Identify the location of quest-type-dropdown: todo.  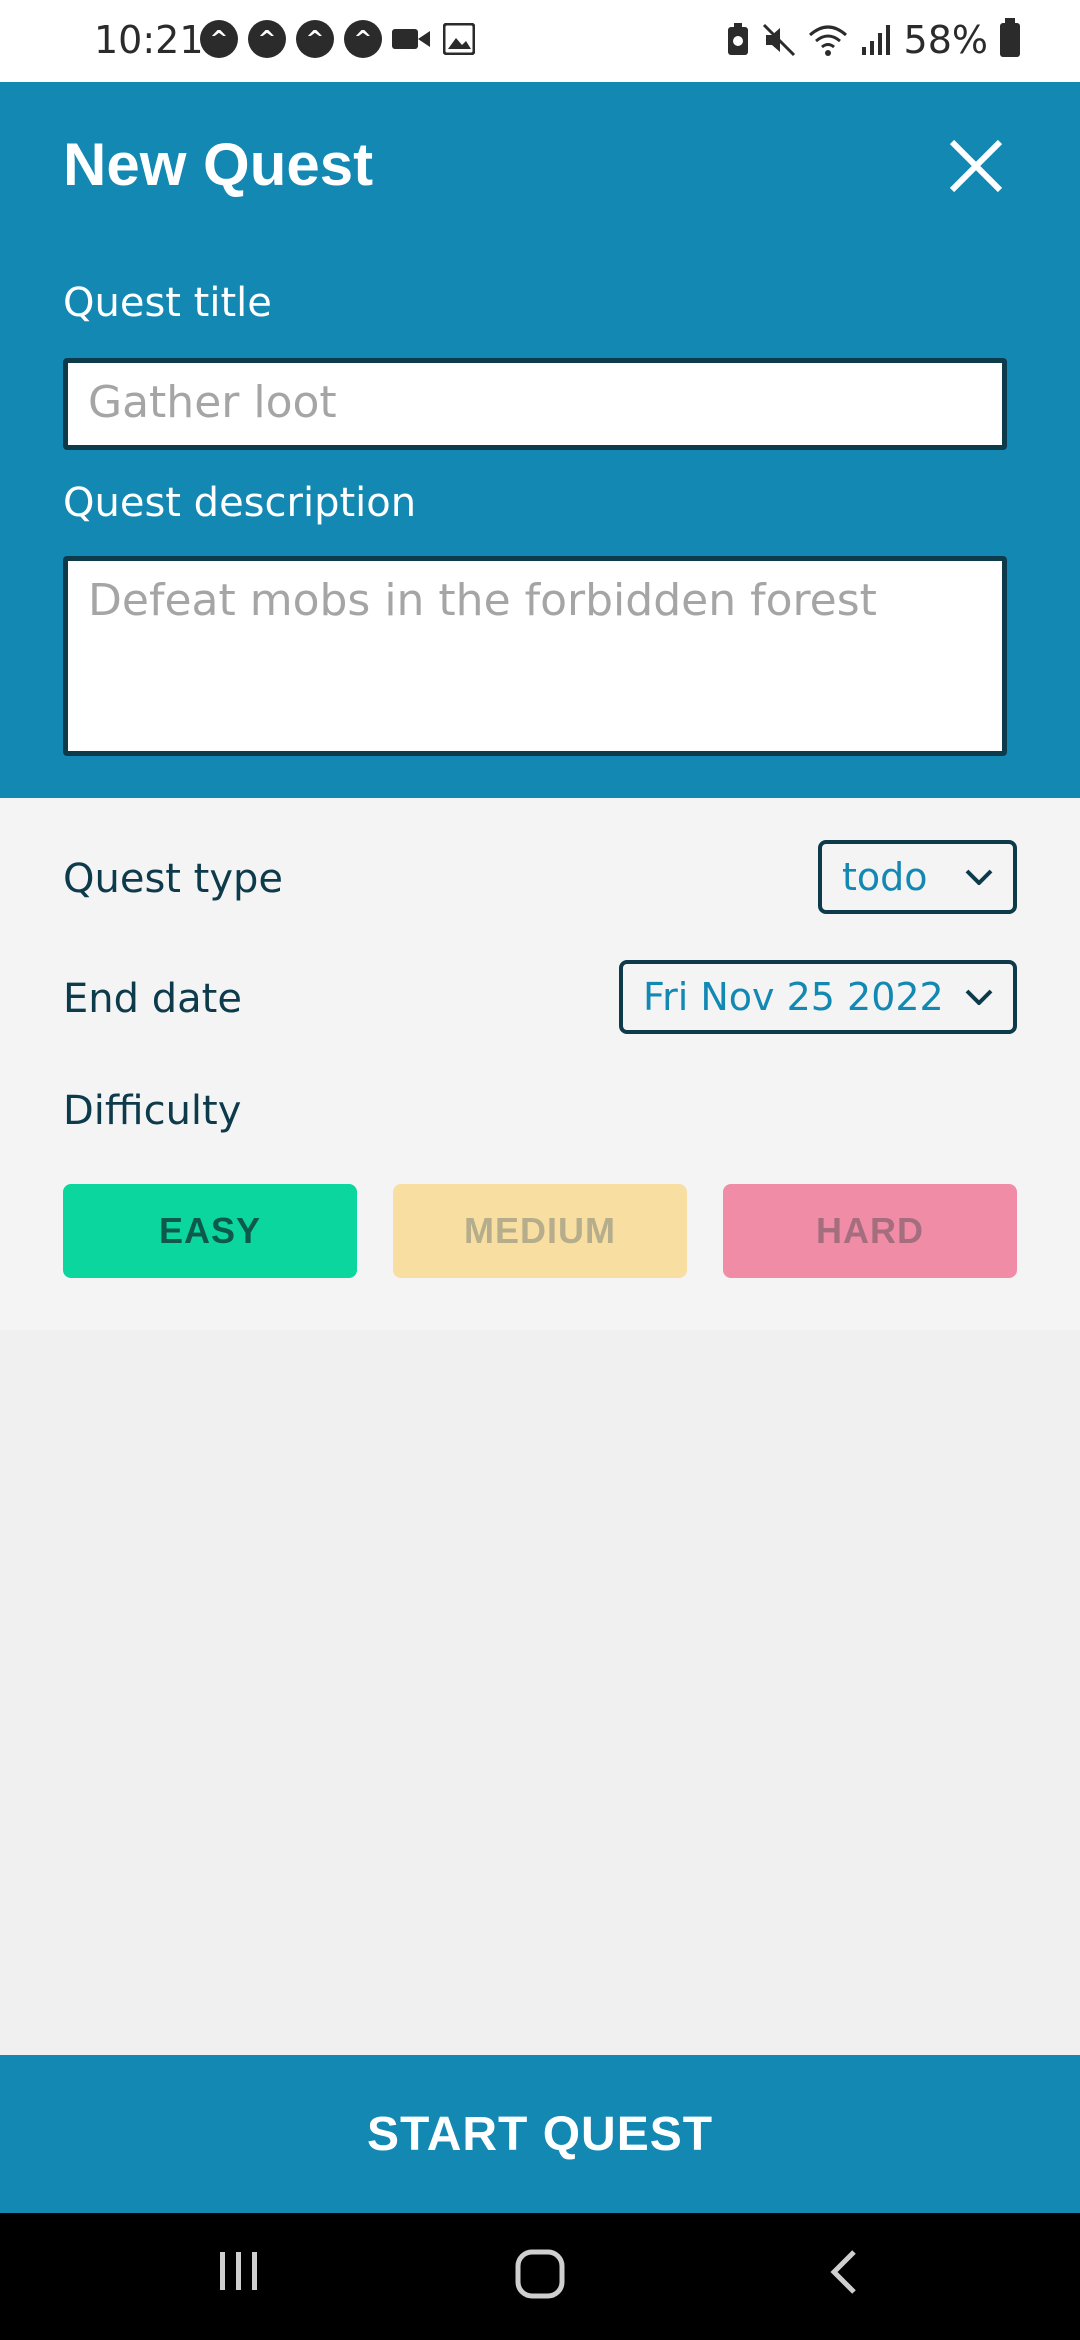
(917, 877).